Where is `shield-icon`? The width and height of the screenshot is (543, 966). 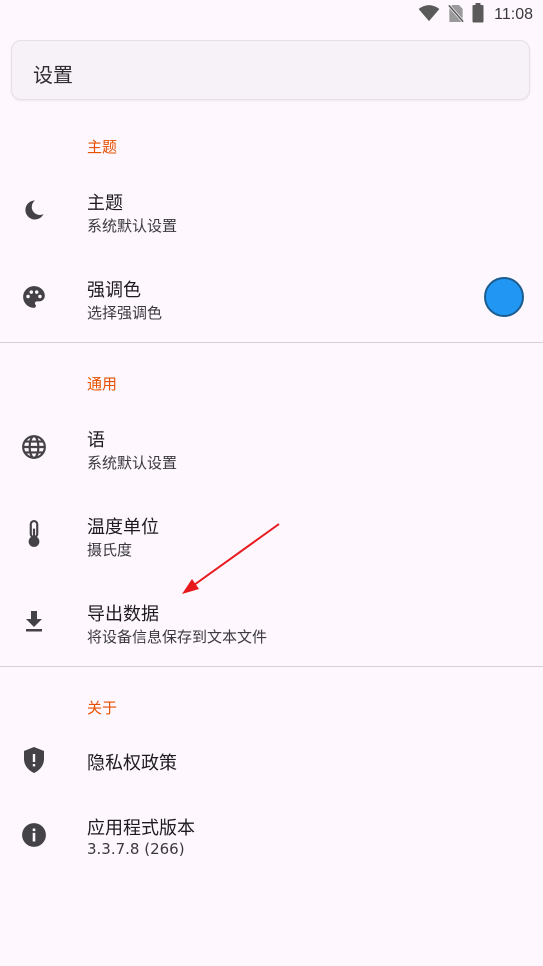
shield-icon is located at coordinates (34, 760).